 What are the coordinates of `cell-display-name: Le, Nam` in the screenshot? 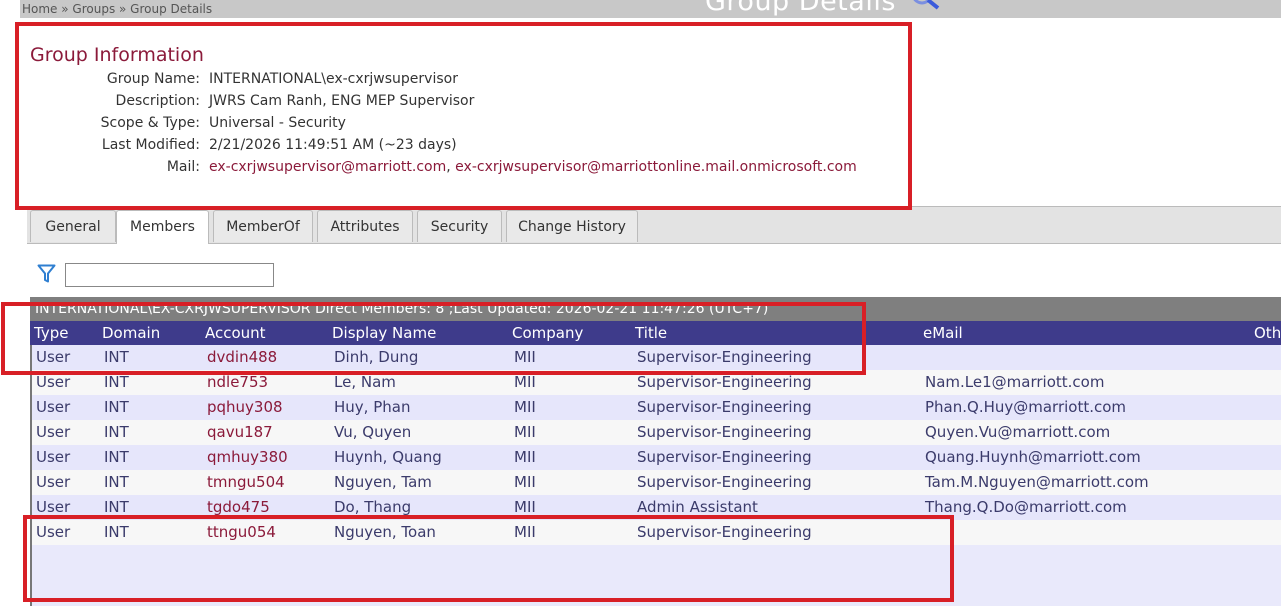 It's located at (365, 382).